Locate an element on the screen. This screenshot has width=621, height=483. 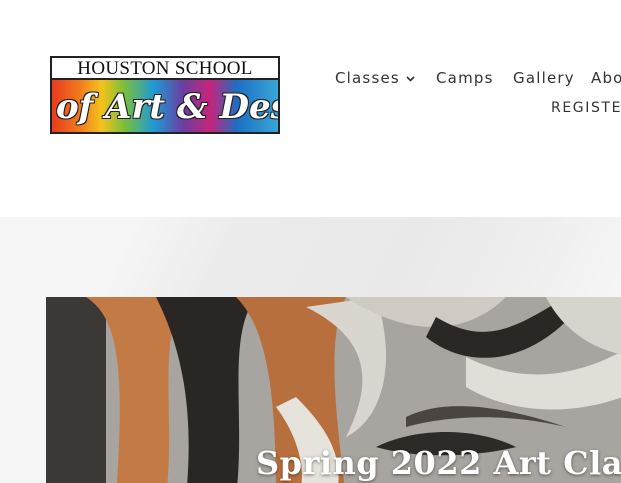
hero-title: Spring 2022 Art Classe is located at coordinates (438, 463).